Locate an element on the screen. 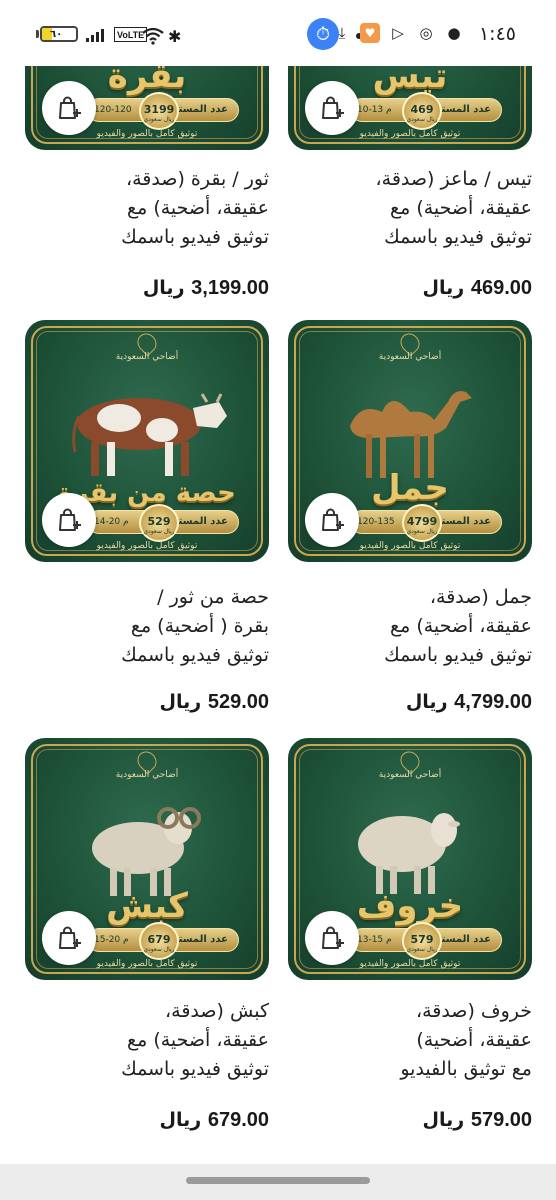 Image resolution: width=556 pixels, height=1200 pixels. price-badge: 579 ريال سعودي is located at coordinates (422, 941).